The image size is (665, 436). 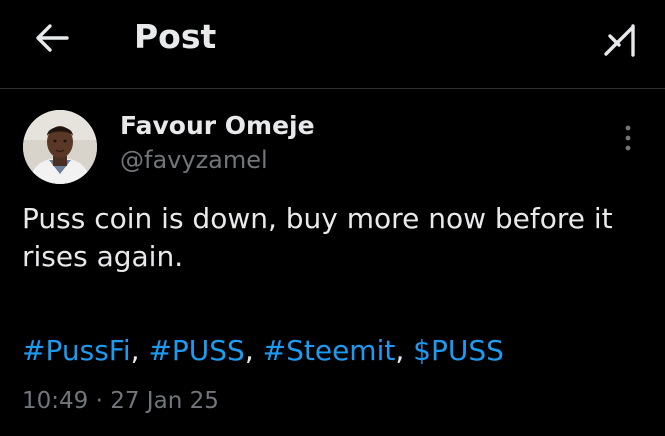 I want to click on avatar, so click(x=60, y=147).